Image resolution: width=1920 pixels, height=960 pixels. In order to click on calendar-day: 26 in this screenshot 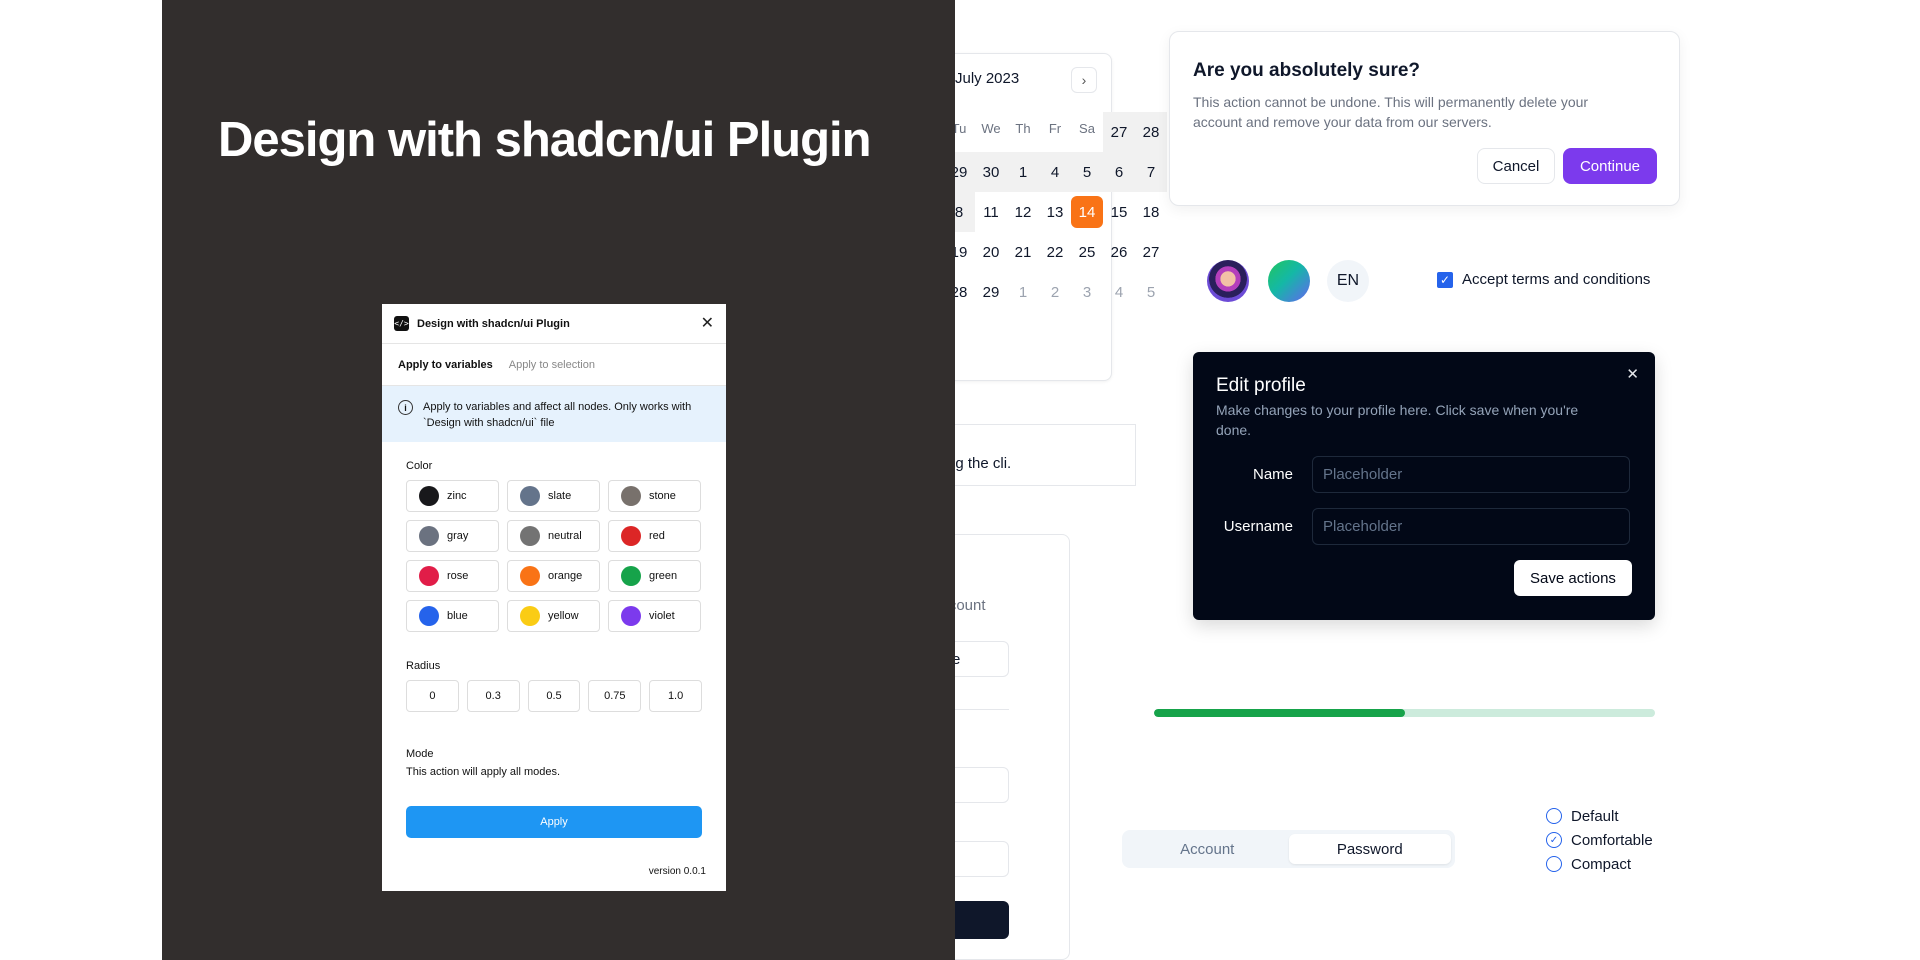, I will do `click(1119, 252)`.